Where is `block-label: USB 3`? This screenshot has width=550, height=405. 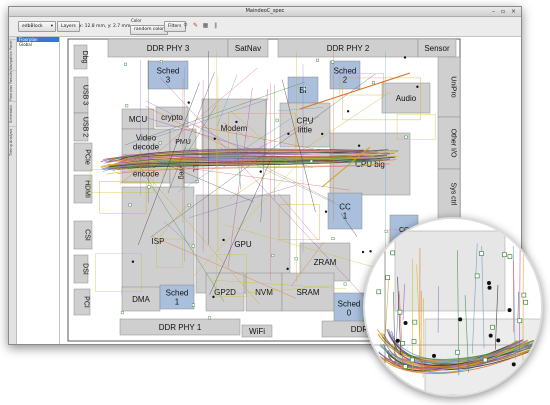 block-label: USB 3 is located at coordinates (85, 95).